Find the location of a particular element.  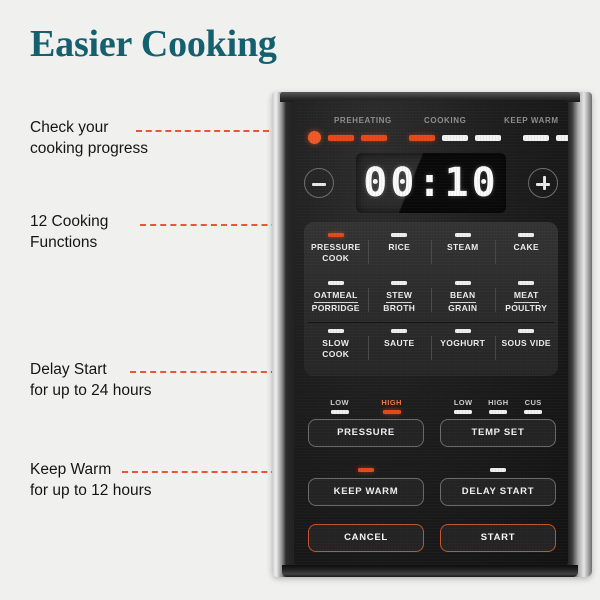

function-label: CAKE is located at coordinates (526, 247).